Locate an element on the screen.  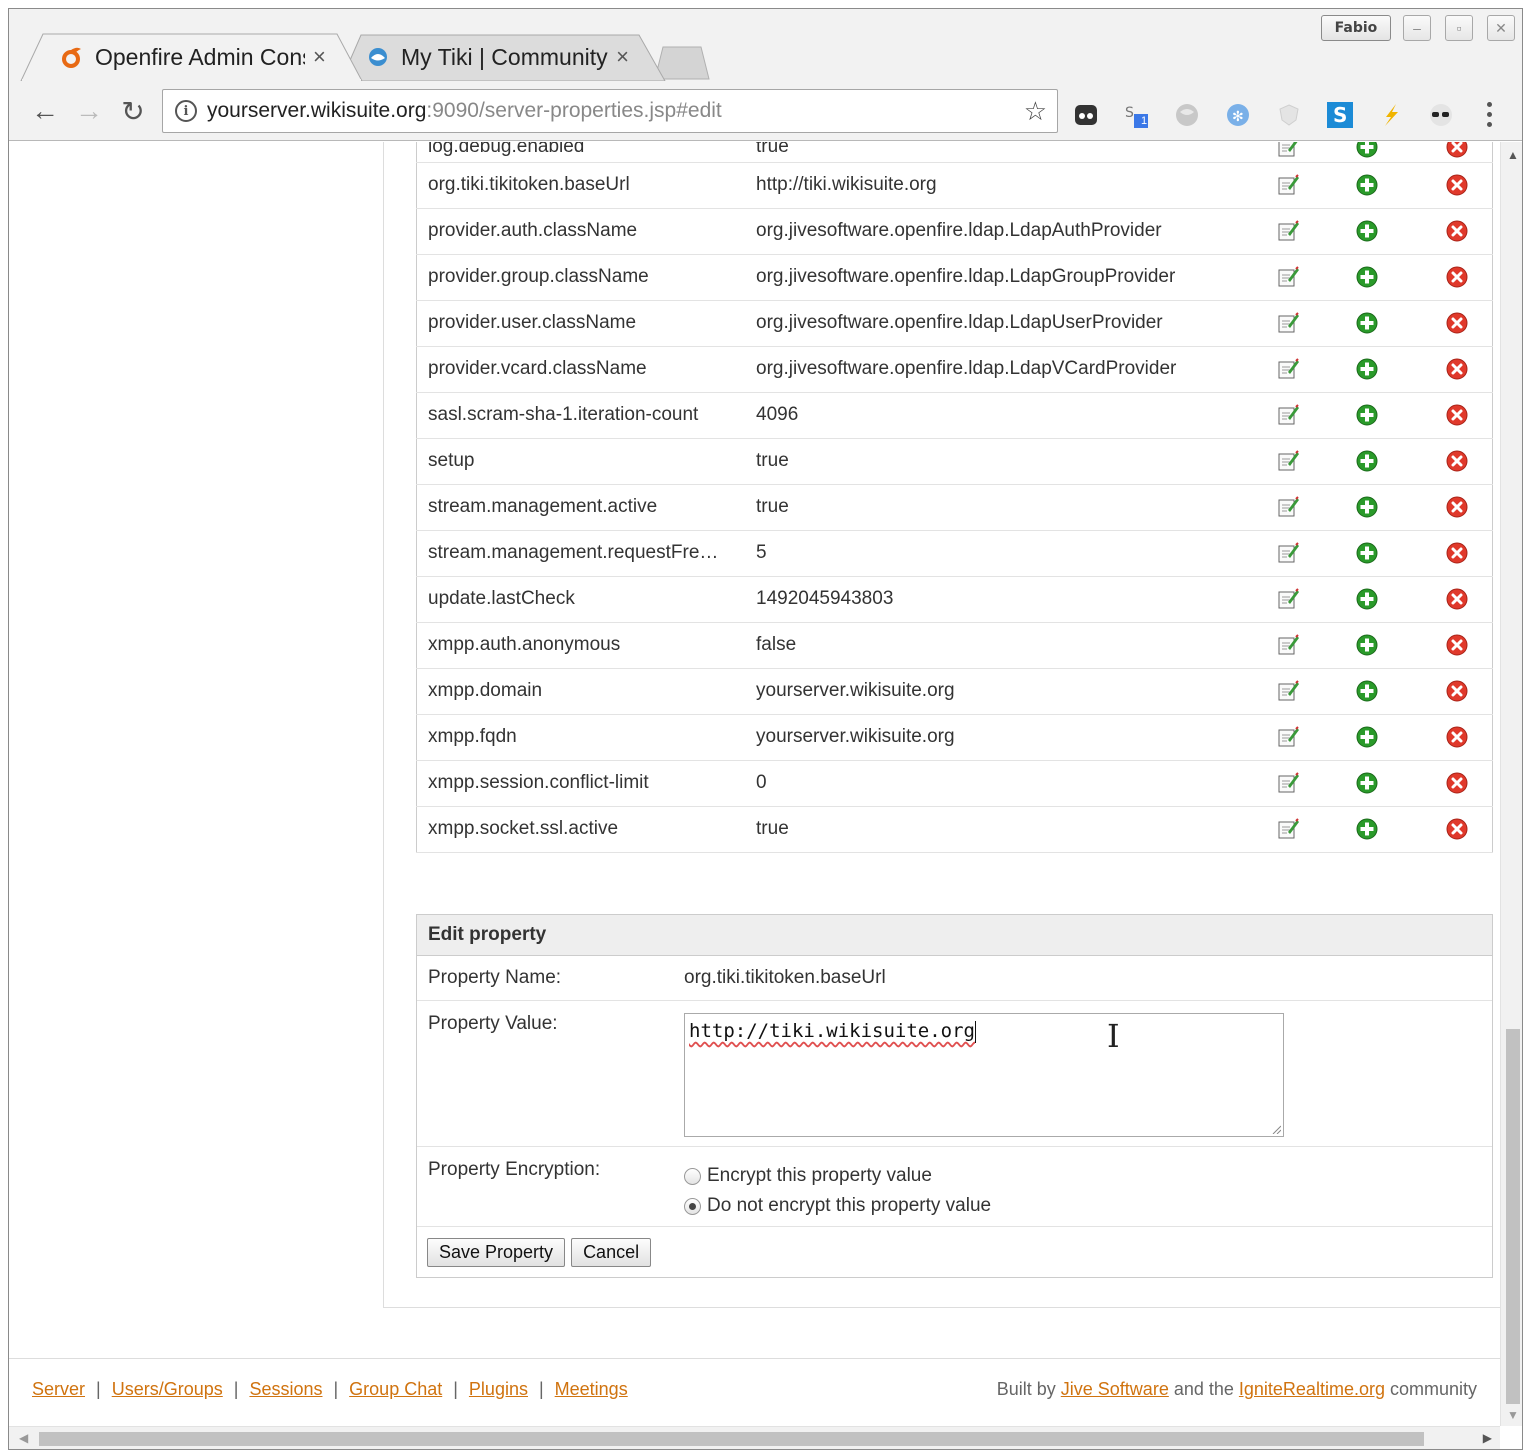
scroll-down-arrow-icon: ▼ is located at coordinates (1511, 1415).